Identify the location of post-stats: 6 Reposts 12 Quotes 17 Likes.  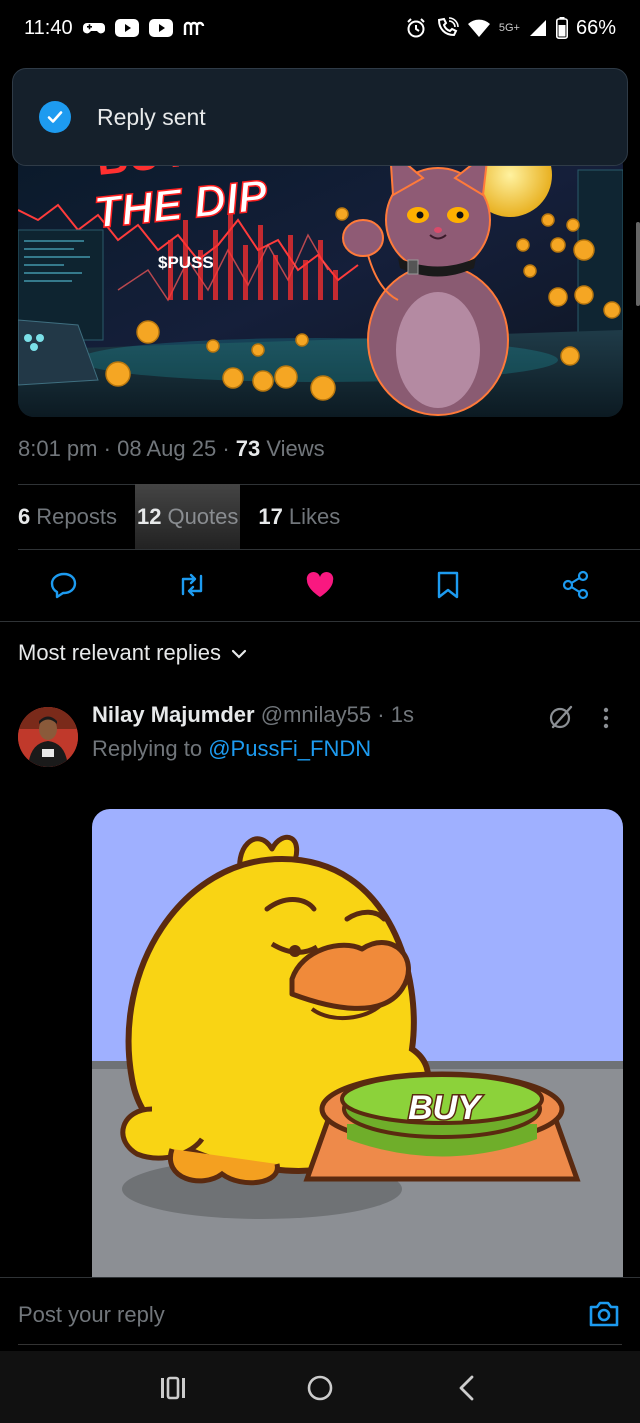
(179, 517).